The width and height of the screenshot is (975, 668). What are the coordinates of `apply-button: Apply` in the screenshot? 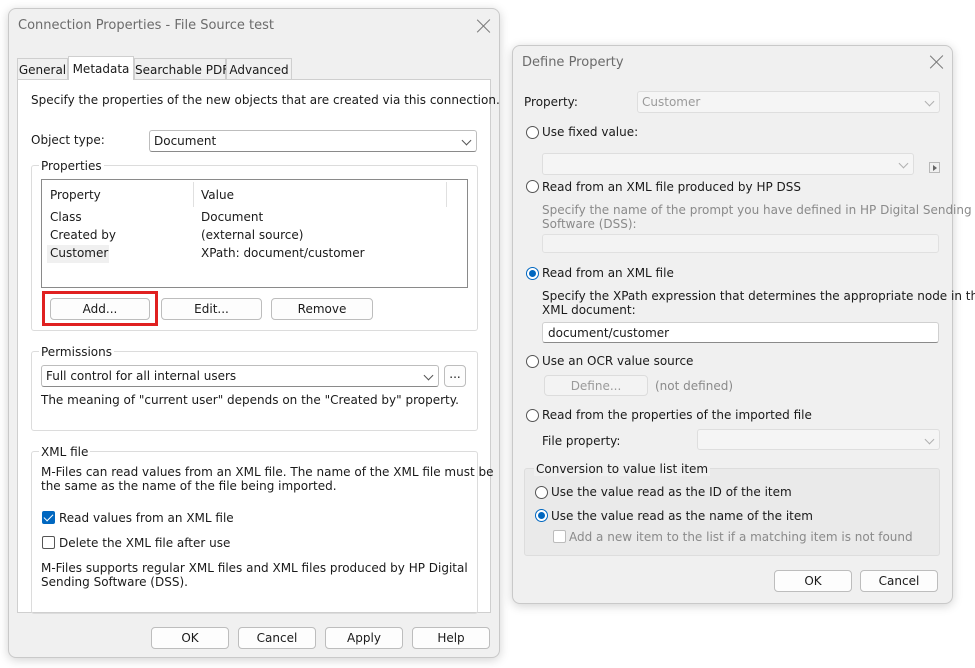 It's located at (364, 638).